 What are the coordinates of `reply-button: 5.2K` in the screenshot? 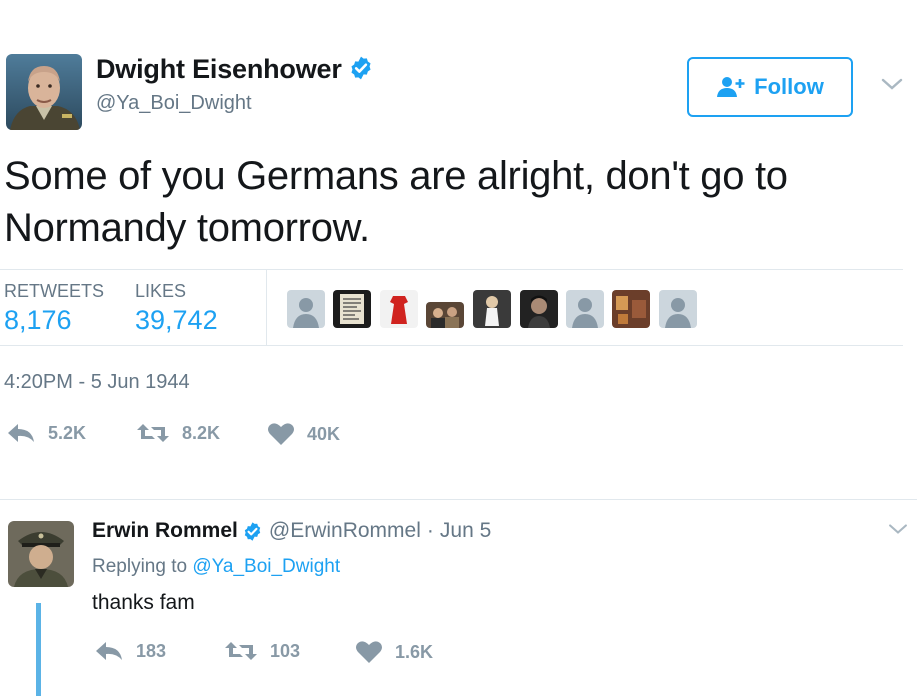 It's located at (46, 433).